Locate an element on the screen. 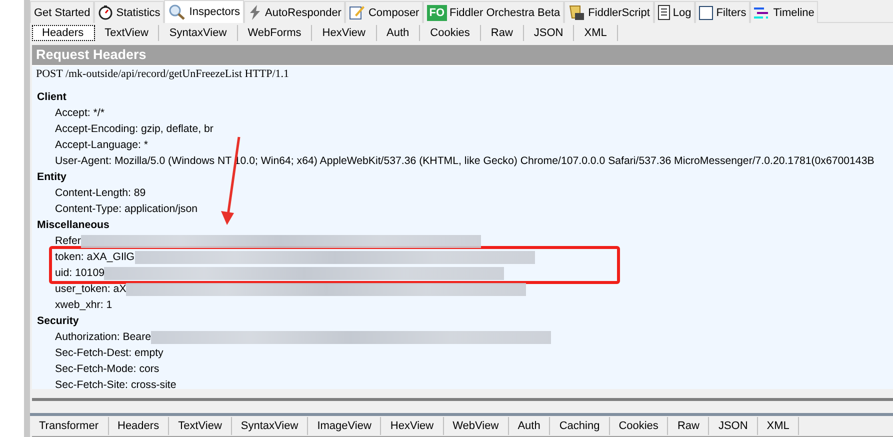 The width and height of the screenshot is (893, 437). header-line: Sec-Fetch-Mode: cors is located at coordinates (107, 369).